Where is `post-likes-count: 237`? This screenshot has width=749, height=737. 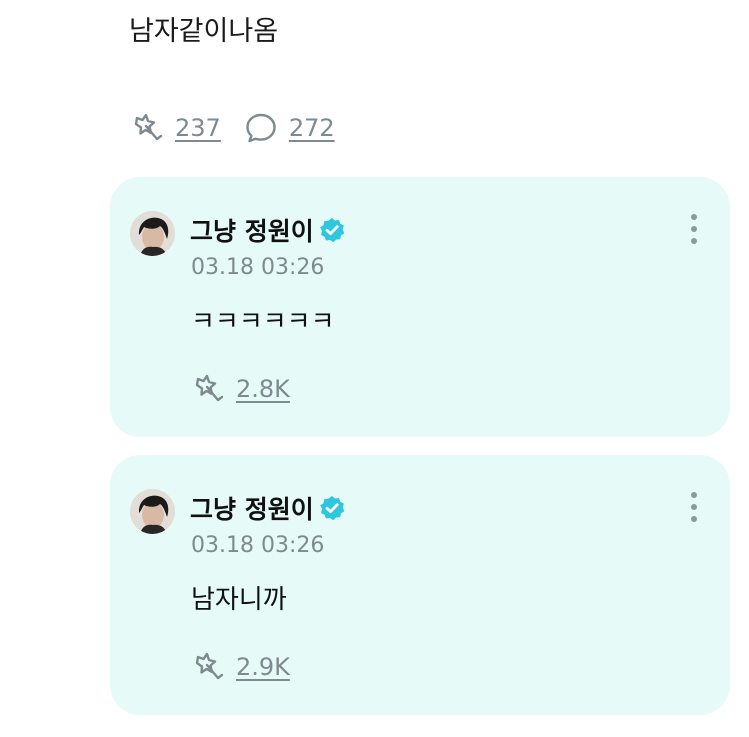 post-likes-count: 237 is located at coordinates (198, 128).